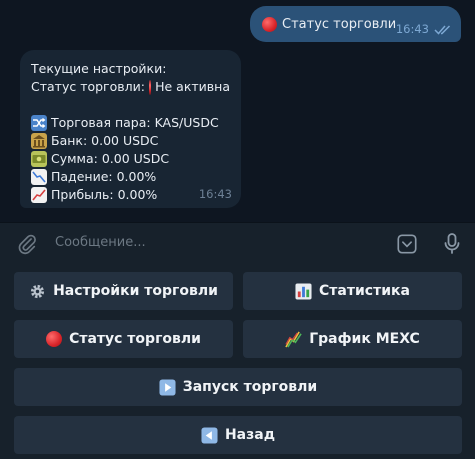 This screenshot has height=459, width=475. Describe the element at coordinates (250, 435) in the screenshot. I see `back-label: Назад` at that location.